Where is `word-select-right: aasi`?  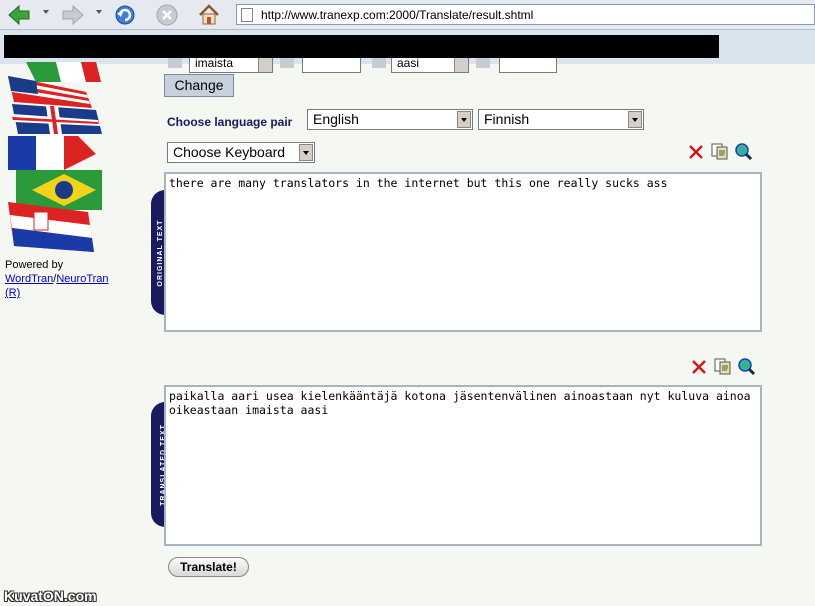 word-select-right: aasi is located at coordinates (430, 65).